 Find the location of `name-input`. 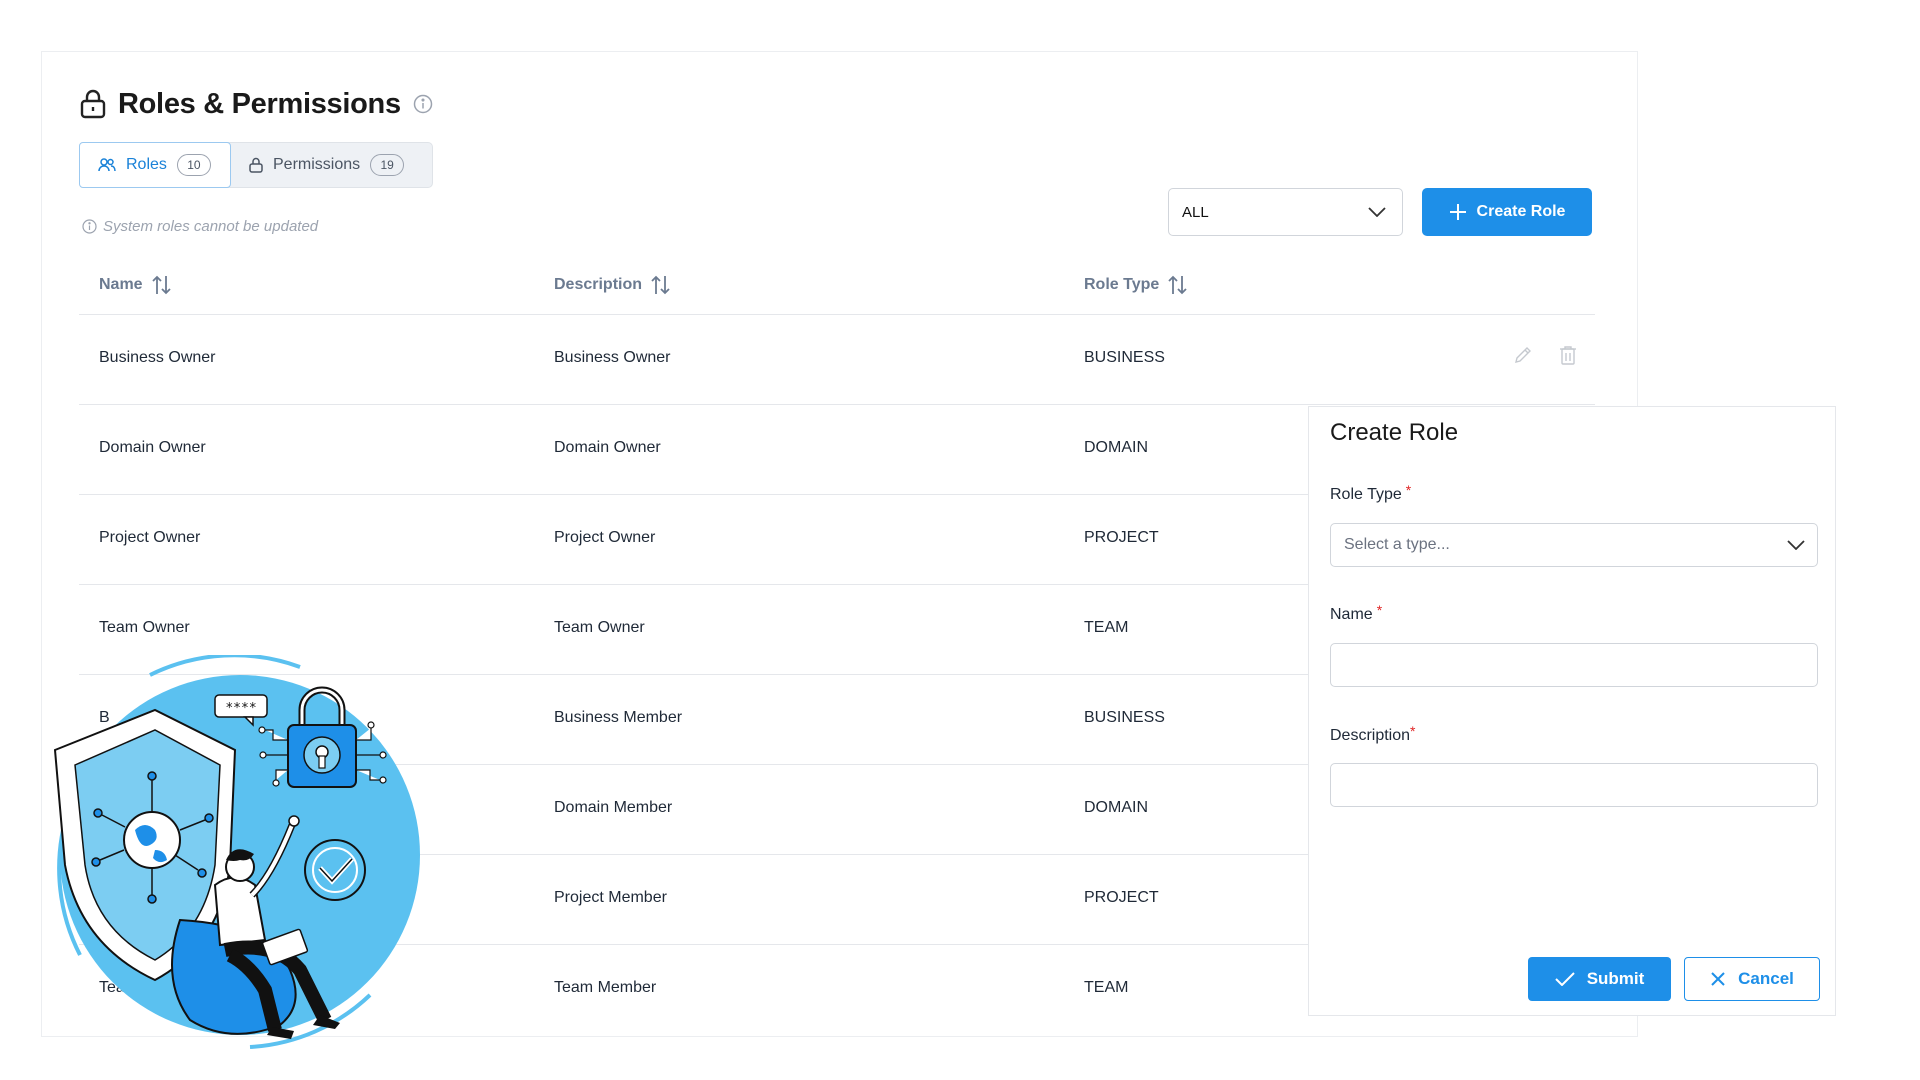

name-input is located at coordinates (1574, 665).